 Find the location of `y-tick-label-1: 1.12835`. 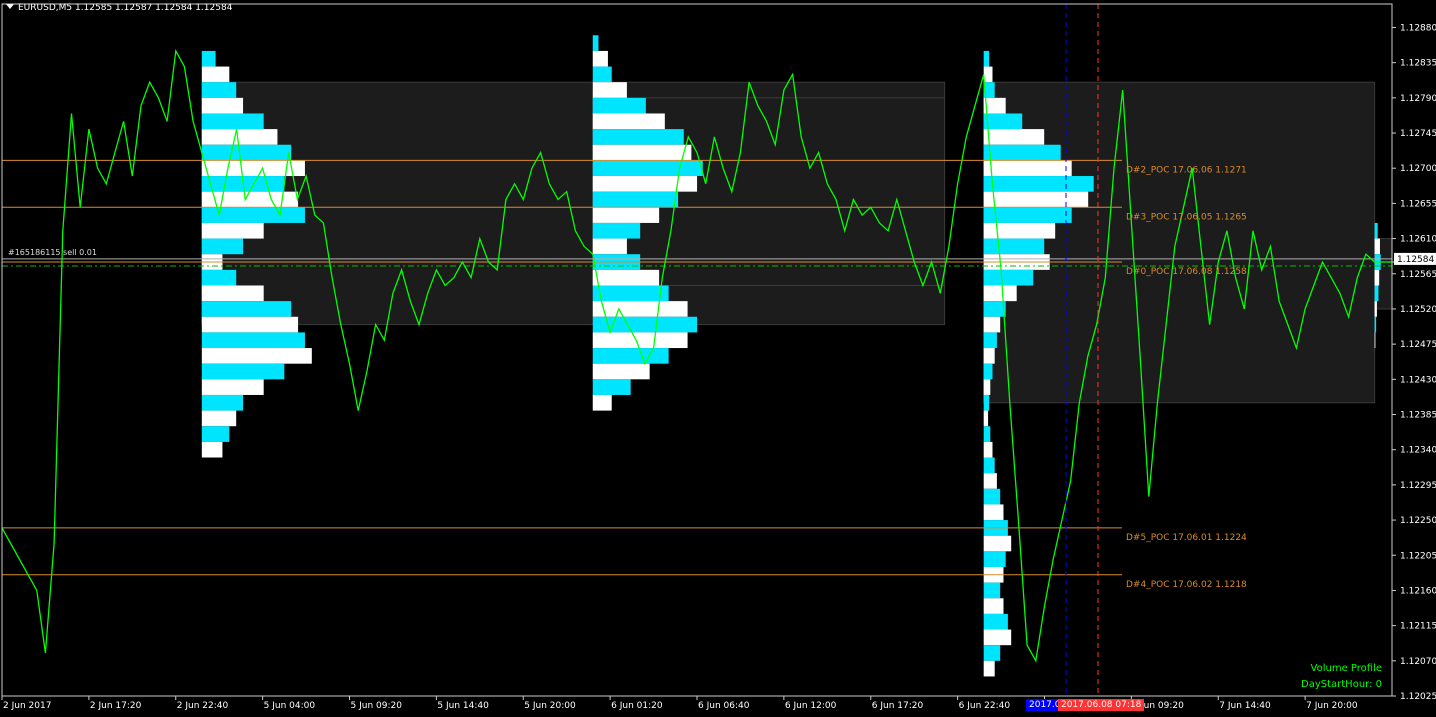

y-tick-label-1: 1.12835 is located at coordinates (1418, 64).